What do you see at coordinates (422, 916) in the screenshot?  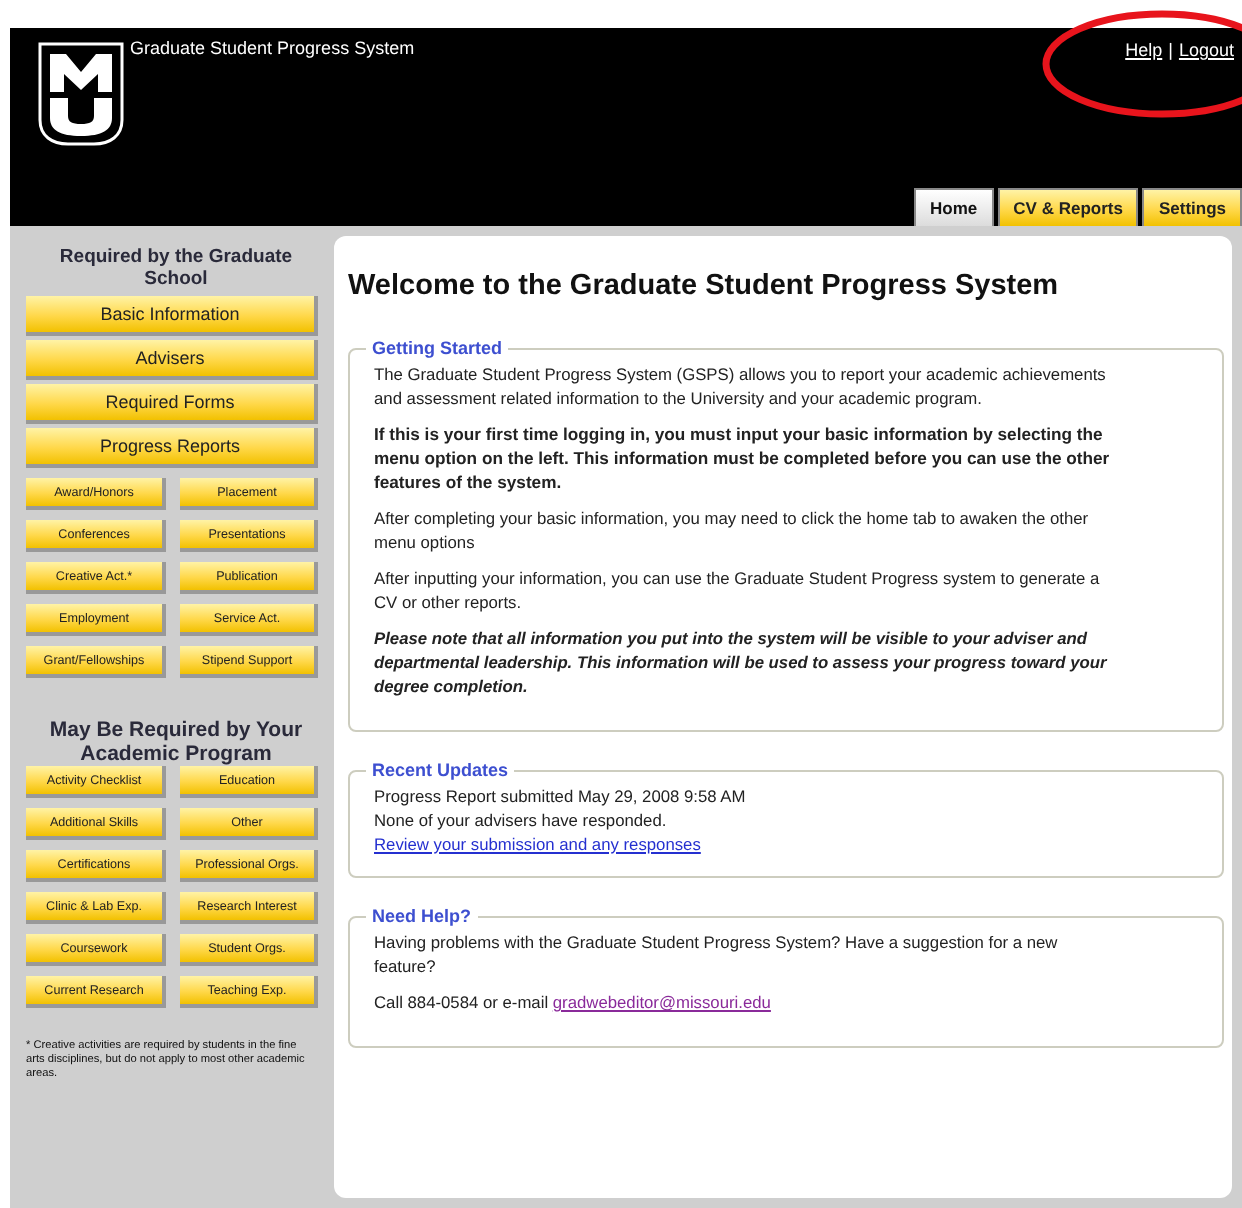 I see `panel-title: Need Help?` at bounding box center [422, 916].